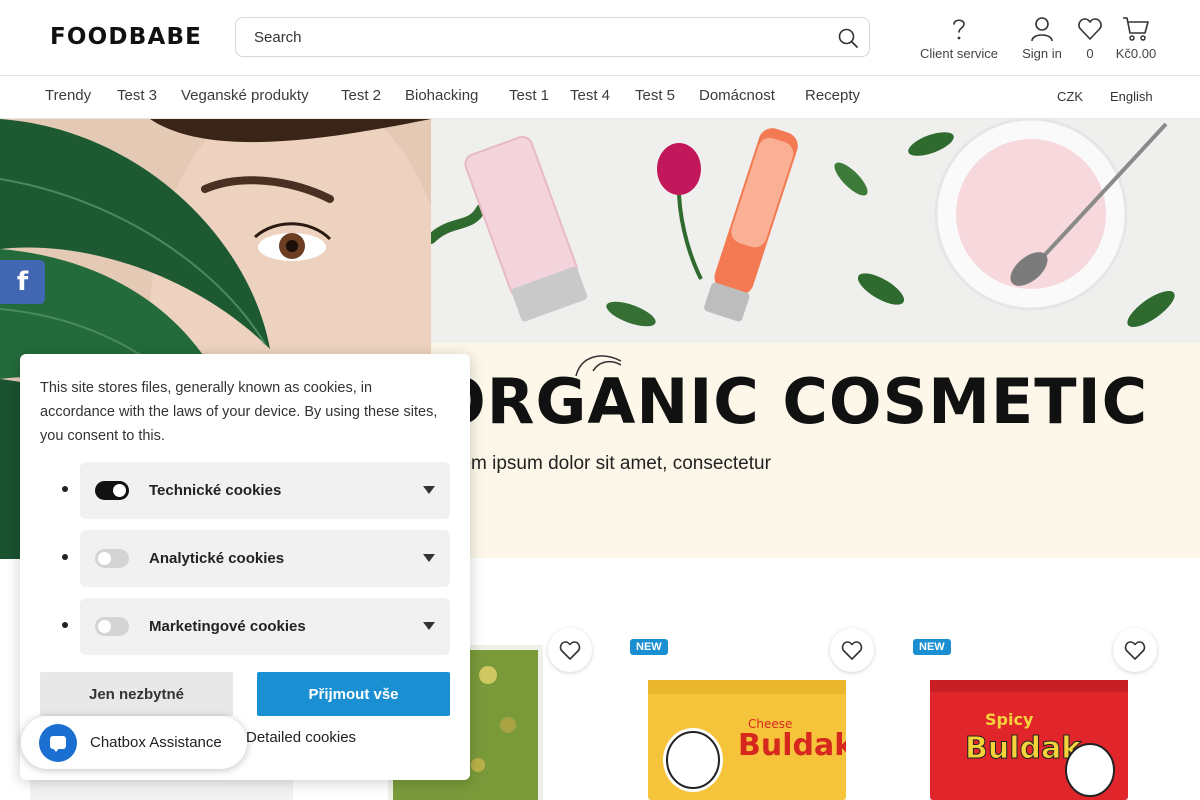 The height and width of the screenshot is (800, 1200). What do you see at coordinates (1009, 719) in the screenshot?
I see `svg-text: Spicy` at bounding box center [1009, 719].